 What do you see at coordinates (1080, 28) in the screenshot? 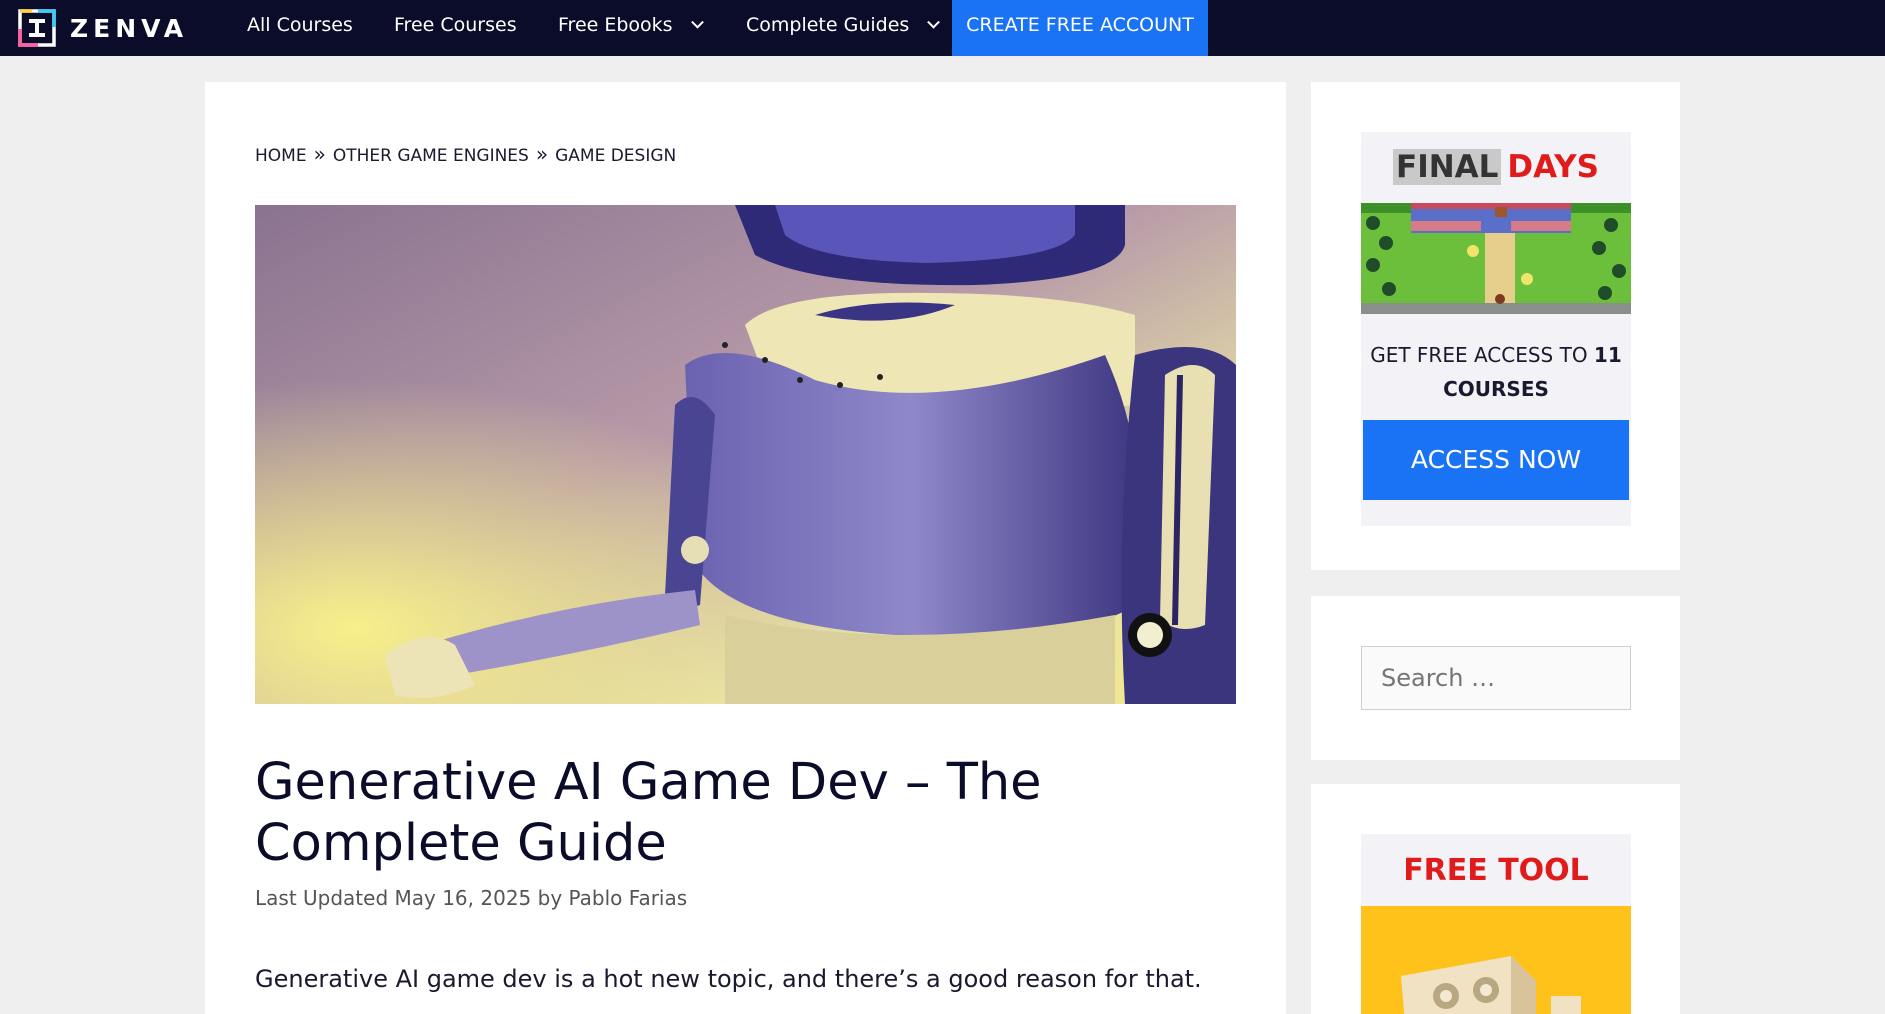
I see `create-free-account-button: CREATE FREE ACCOUNT` at bounding box center [1080, 28].